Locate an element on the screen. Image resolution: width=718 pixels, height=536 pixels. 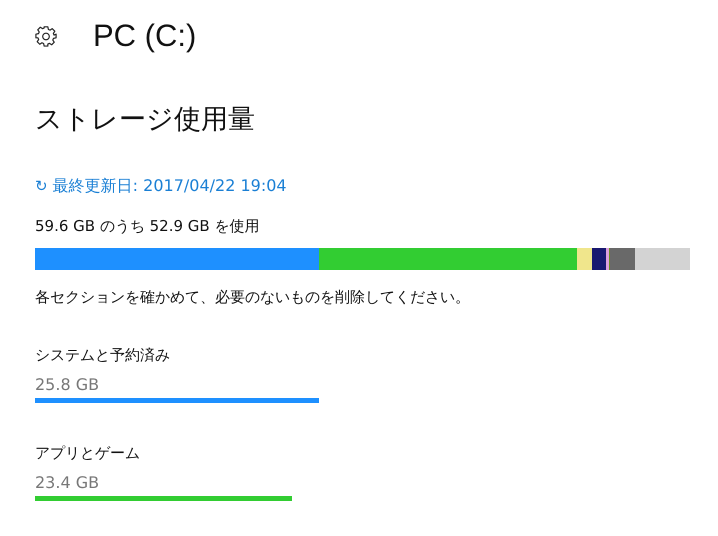
window-title: PC (C:) is located at coordinates (144, 36).